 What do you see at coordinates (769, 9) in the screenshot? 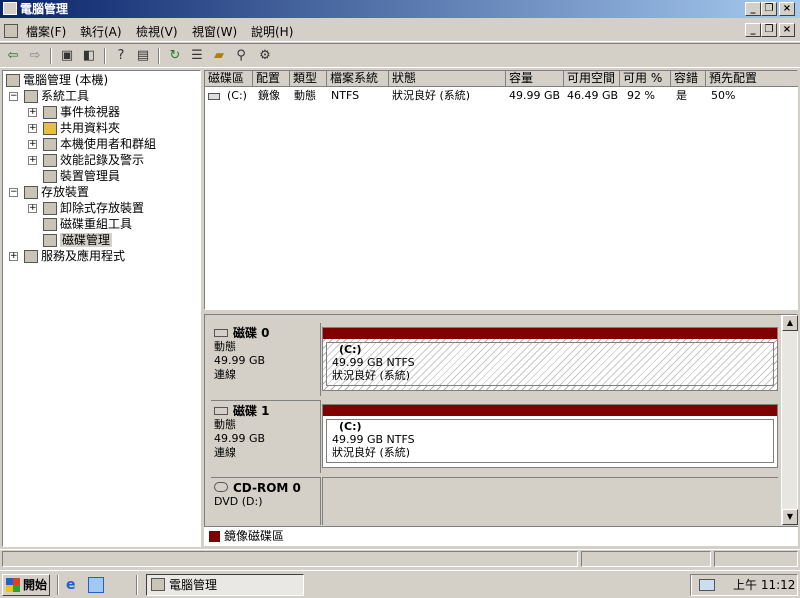
I see `restore-button: ❐` at bounding box center [769, 9].